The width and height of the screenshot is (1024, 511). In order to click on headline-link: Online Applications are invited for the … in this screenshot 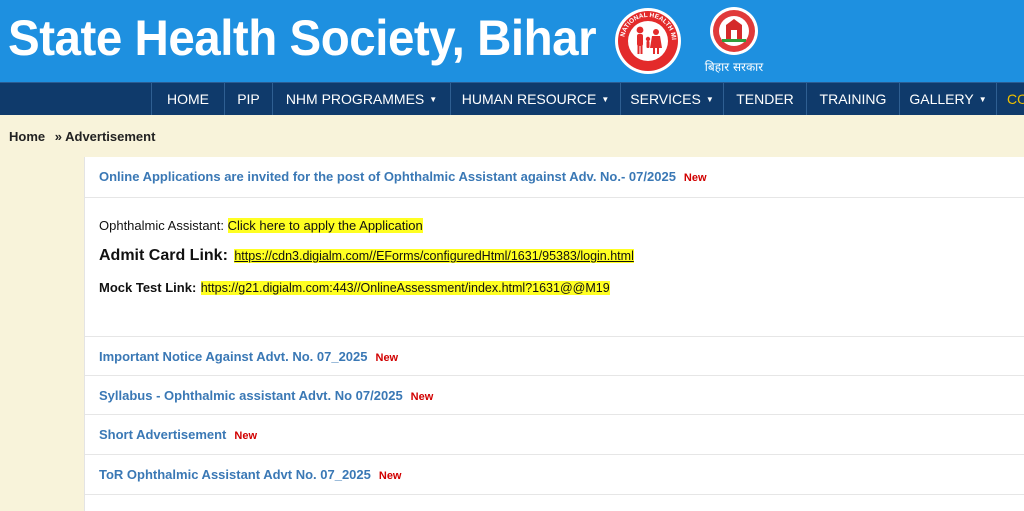, I will do `click(403, 176)`.